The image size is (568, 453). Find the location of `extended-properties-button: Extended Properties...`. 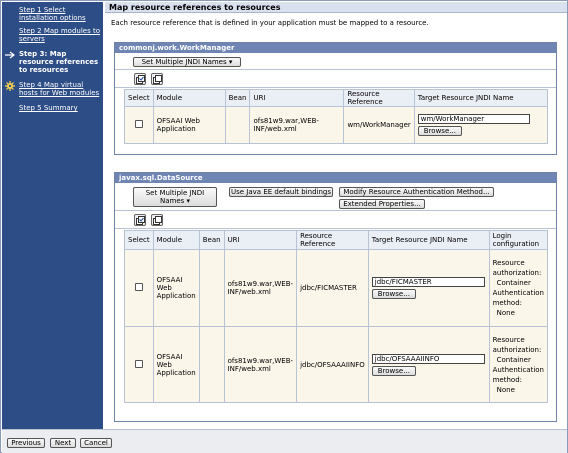

extended-properties-button: Extended Properties... is located at coordinates (382, 204).